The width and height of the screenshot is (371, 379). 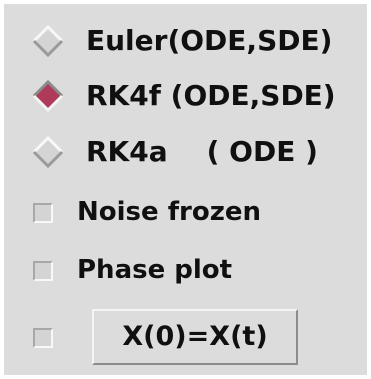 I want to click on checkbox-reset, so click(x=34, y=337).